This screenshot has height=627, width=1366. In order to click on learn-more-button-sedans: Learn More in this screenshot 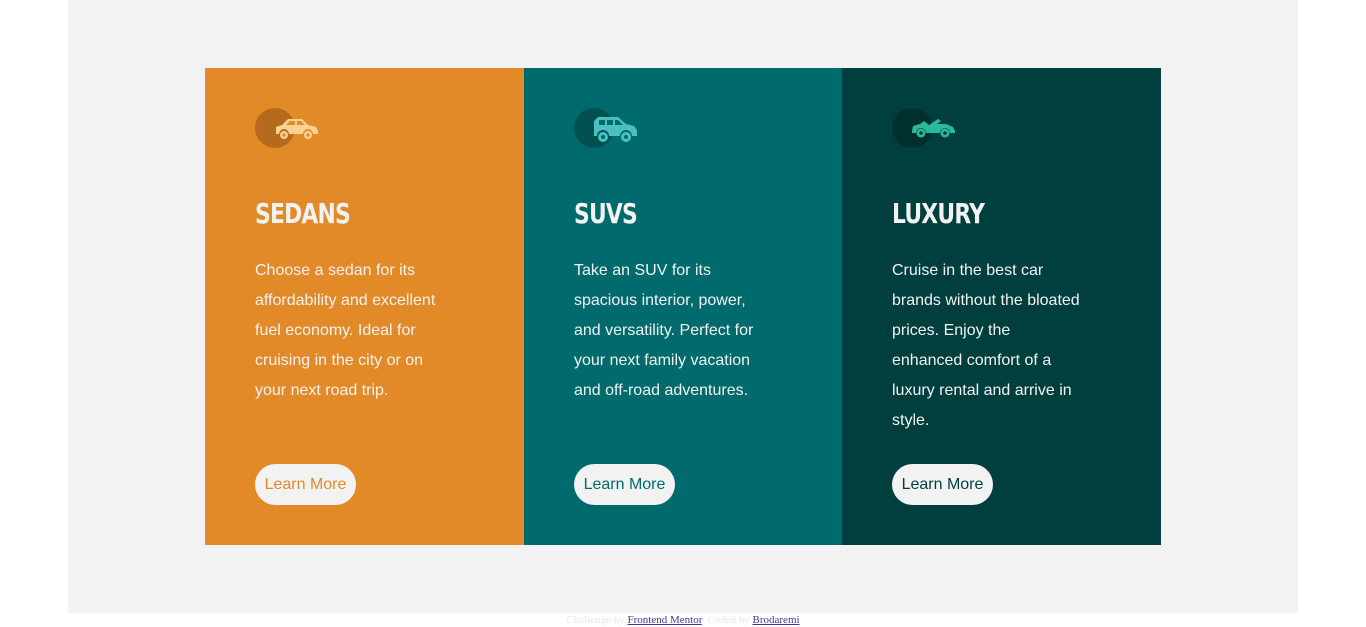, I will do `click(305, 484)`.